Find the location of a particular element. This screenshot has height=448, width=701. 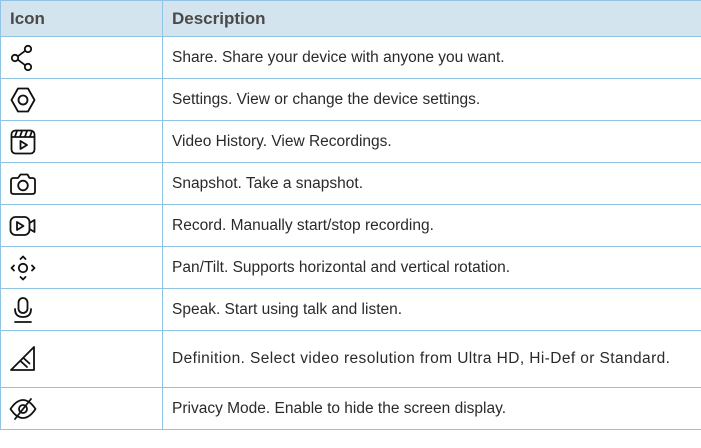

snapshot-icon is located at coordinates (23, 184).